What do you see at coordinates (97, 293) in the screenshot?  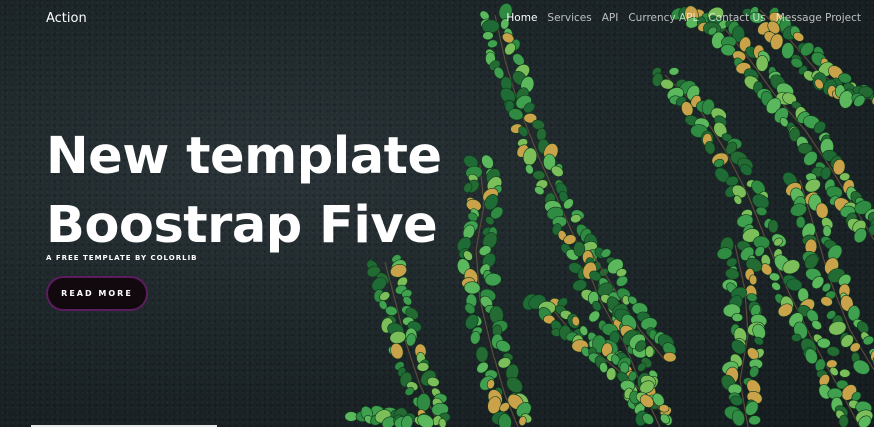 I see `read-more-button: READ MORE` at bounding box center [97, 293].